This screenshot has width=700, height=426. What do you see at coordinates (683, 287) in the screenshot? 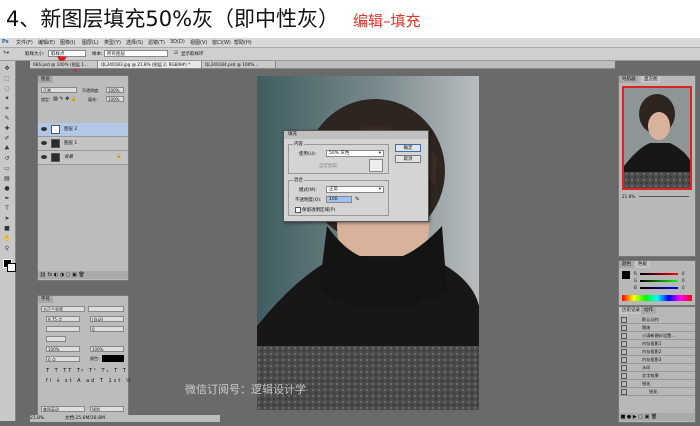
I see `b-value: 0` at bounding box center [683, 287].